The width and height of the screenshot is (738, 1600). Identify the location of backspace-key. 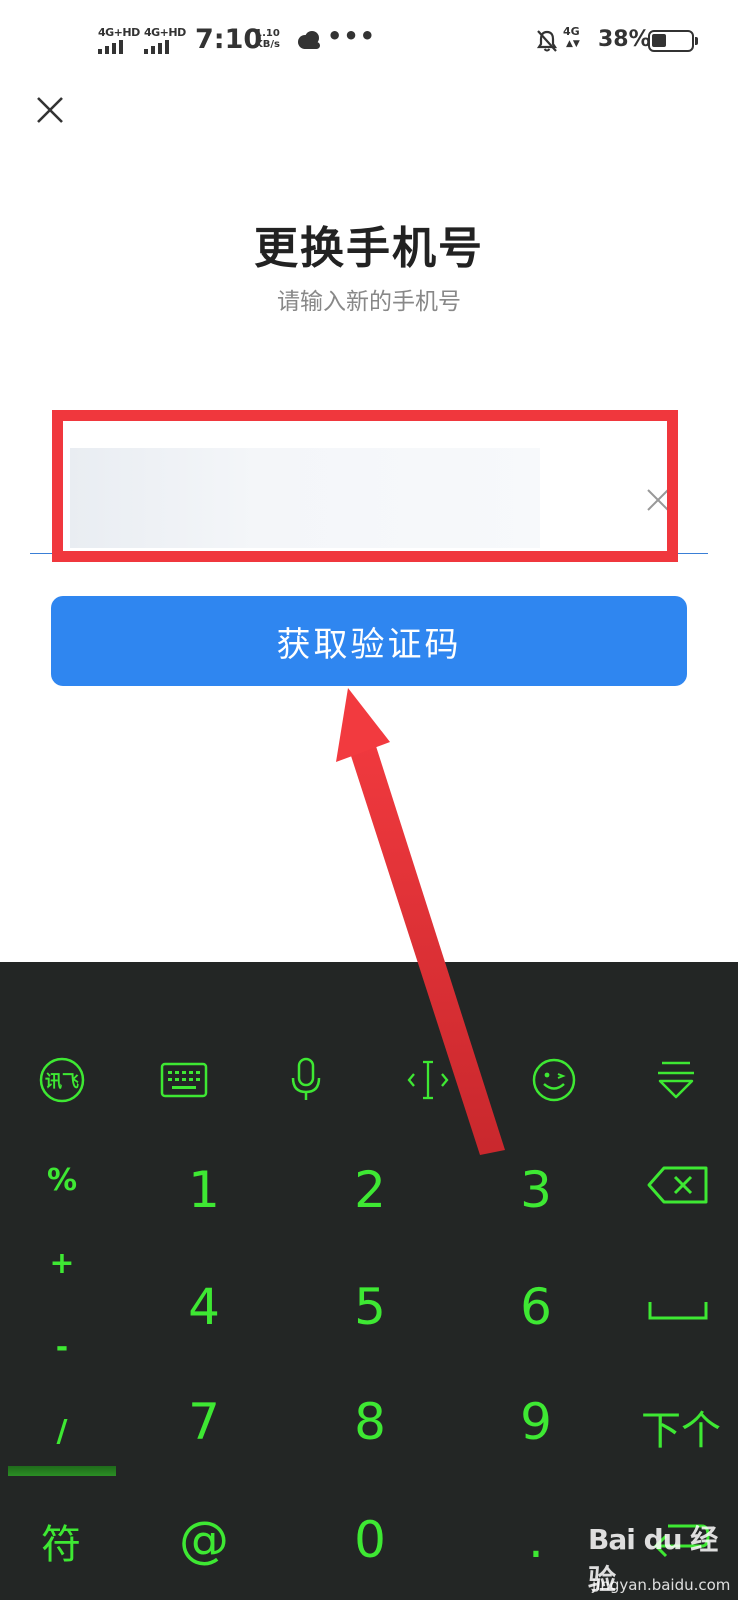
(678, 1185).